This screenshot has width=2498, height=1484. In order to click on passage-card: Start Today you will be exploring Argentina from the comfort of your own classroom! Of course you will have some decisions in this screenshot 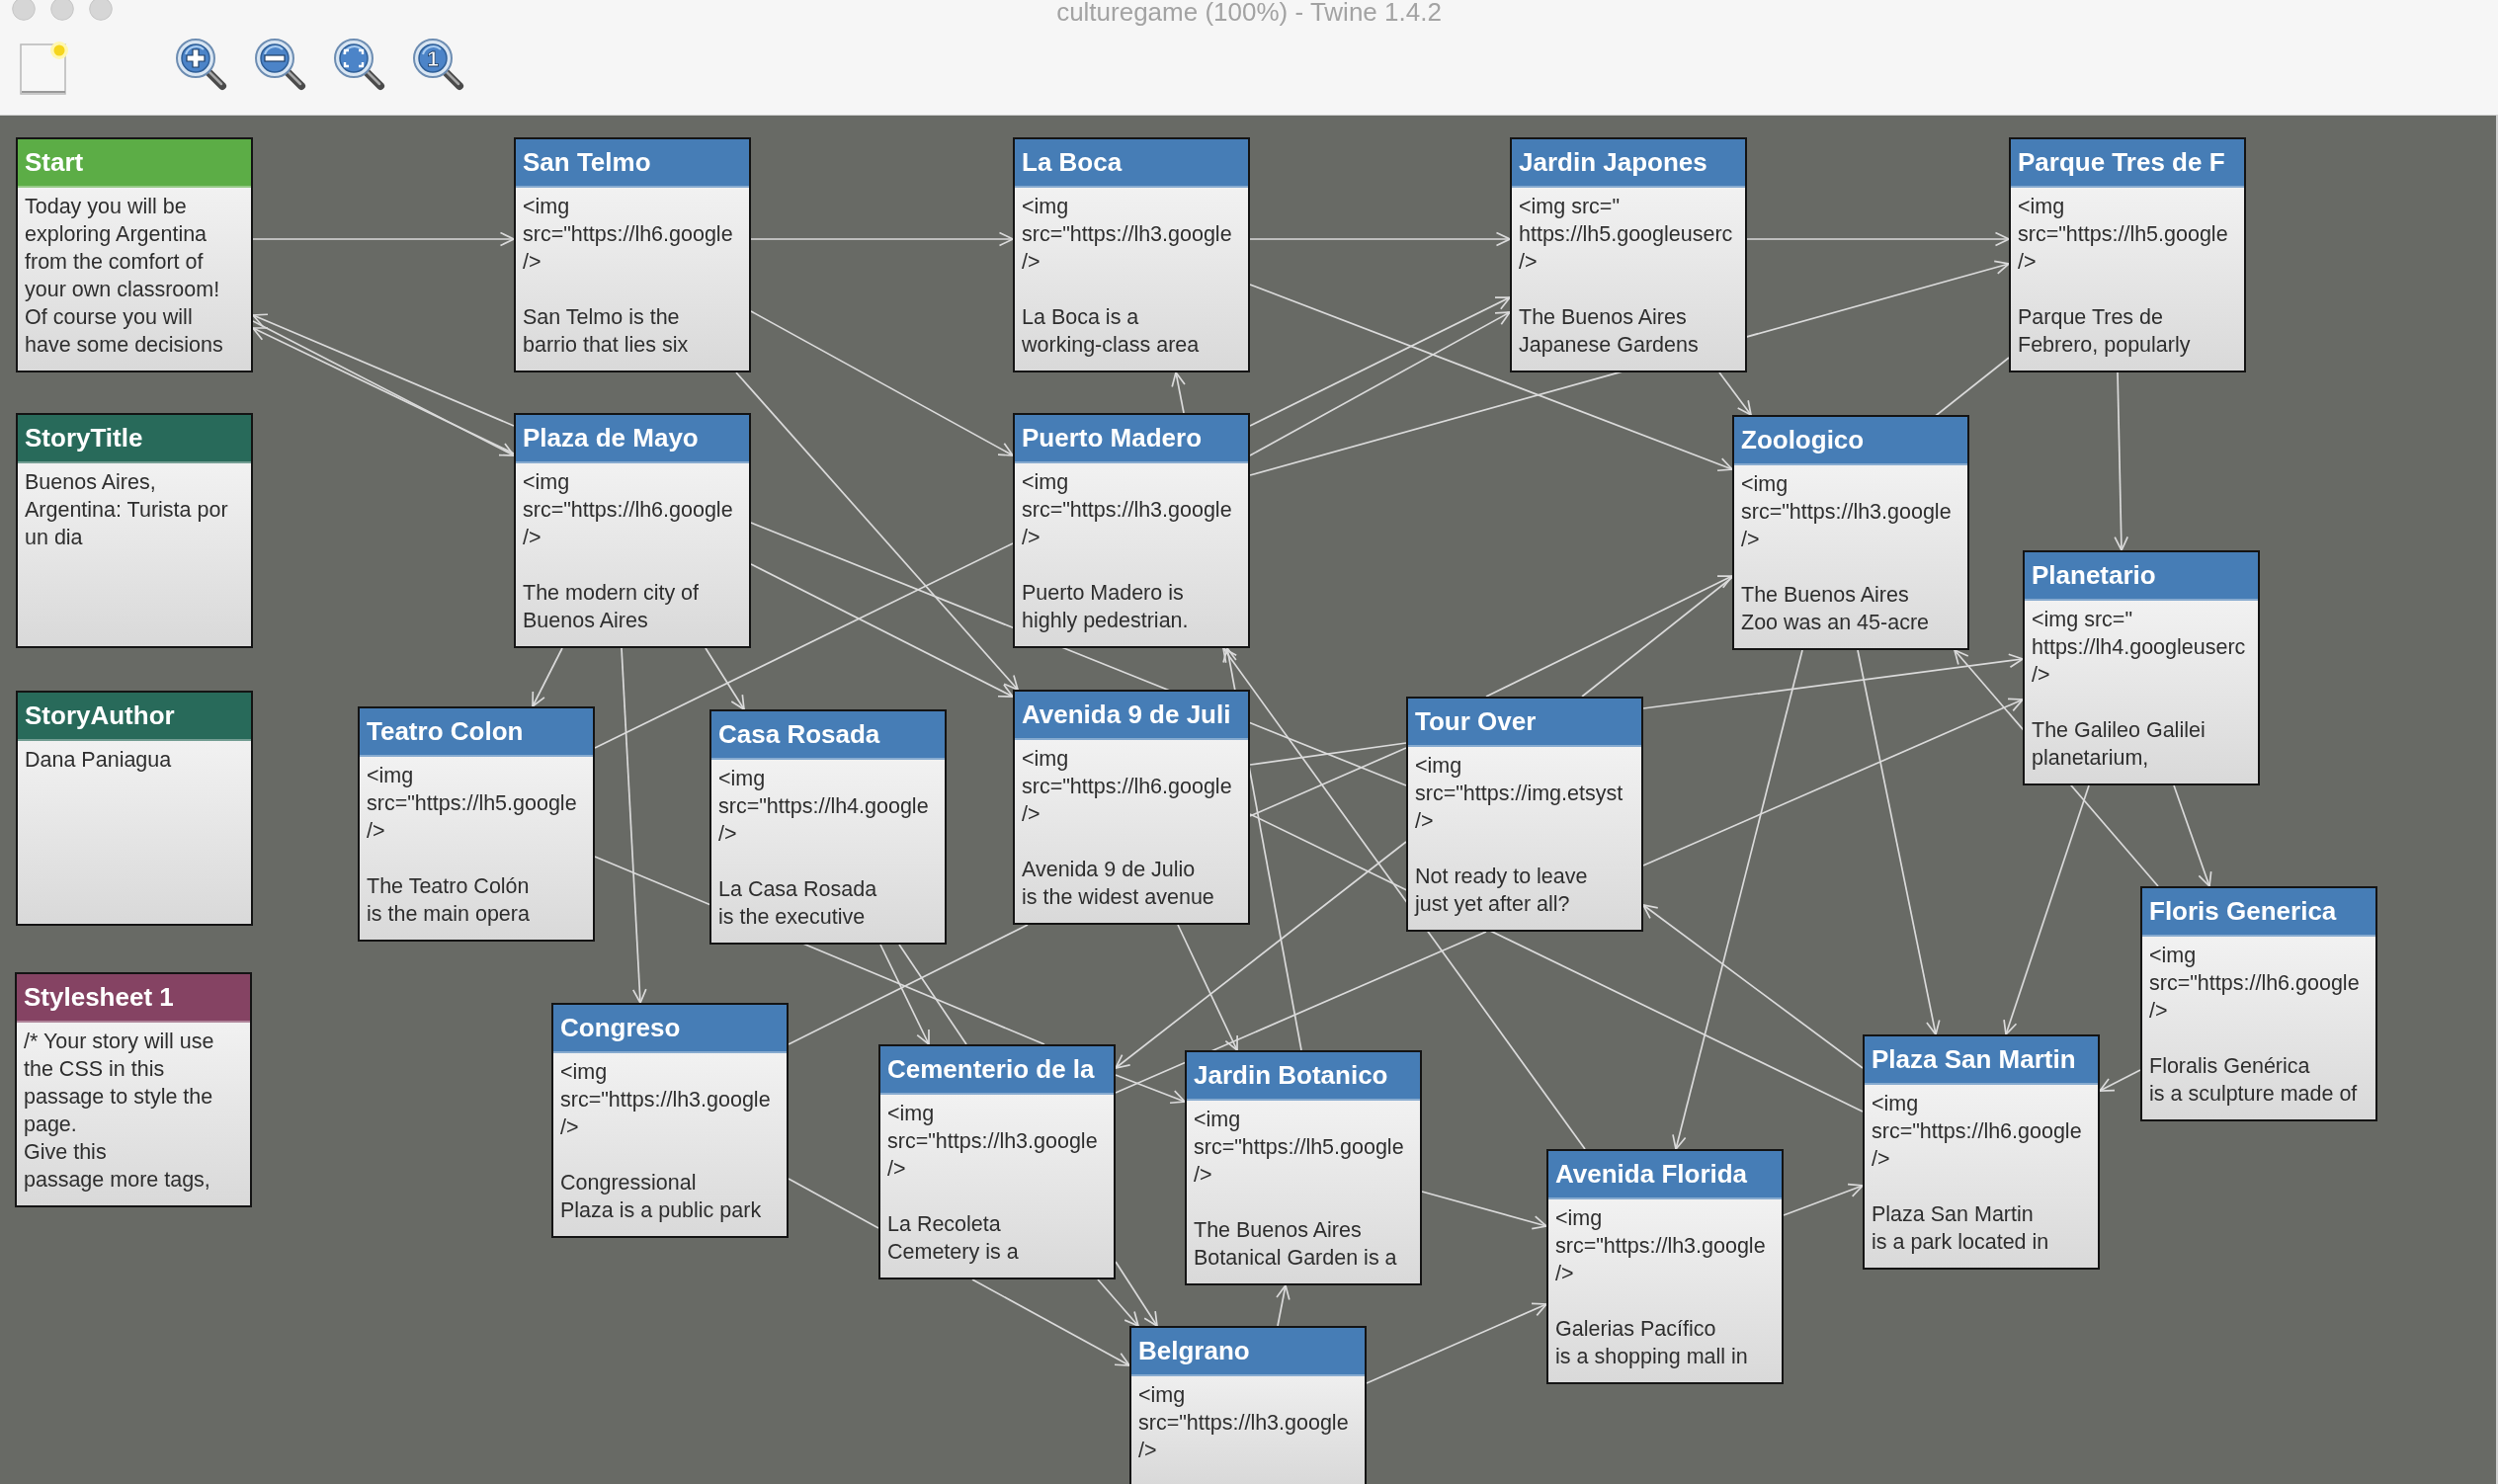, I will do `click(134, 254)`.